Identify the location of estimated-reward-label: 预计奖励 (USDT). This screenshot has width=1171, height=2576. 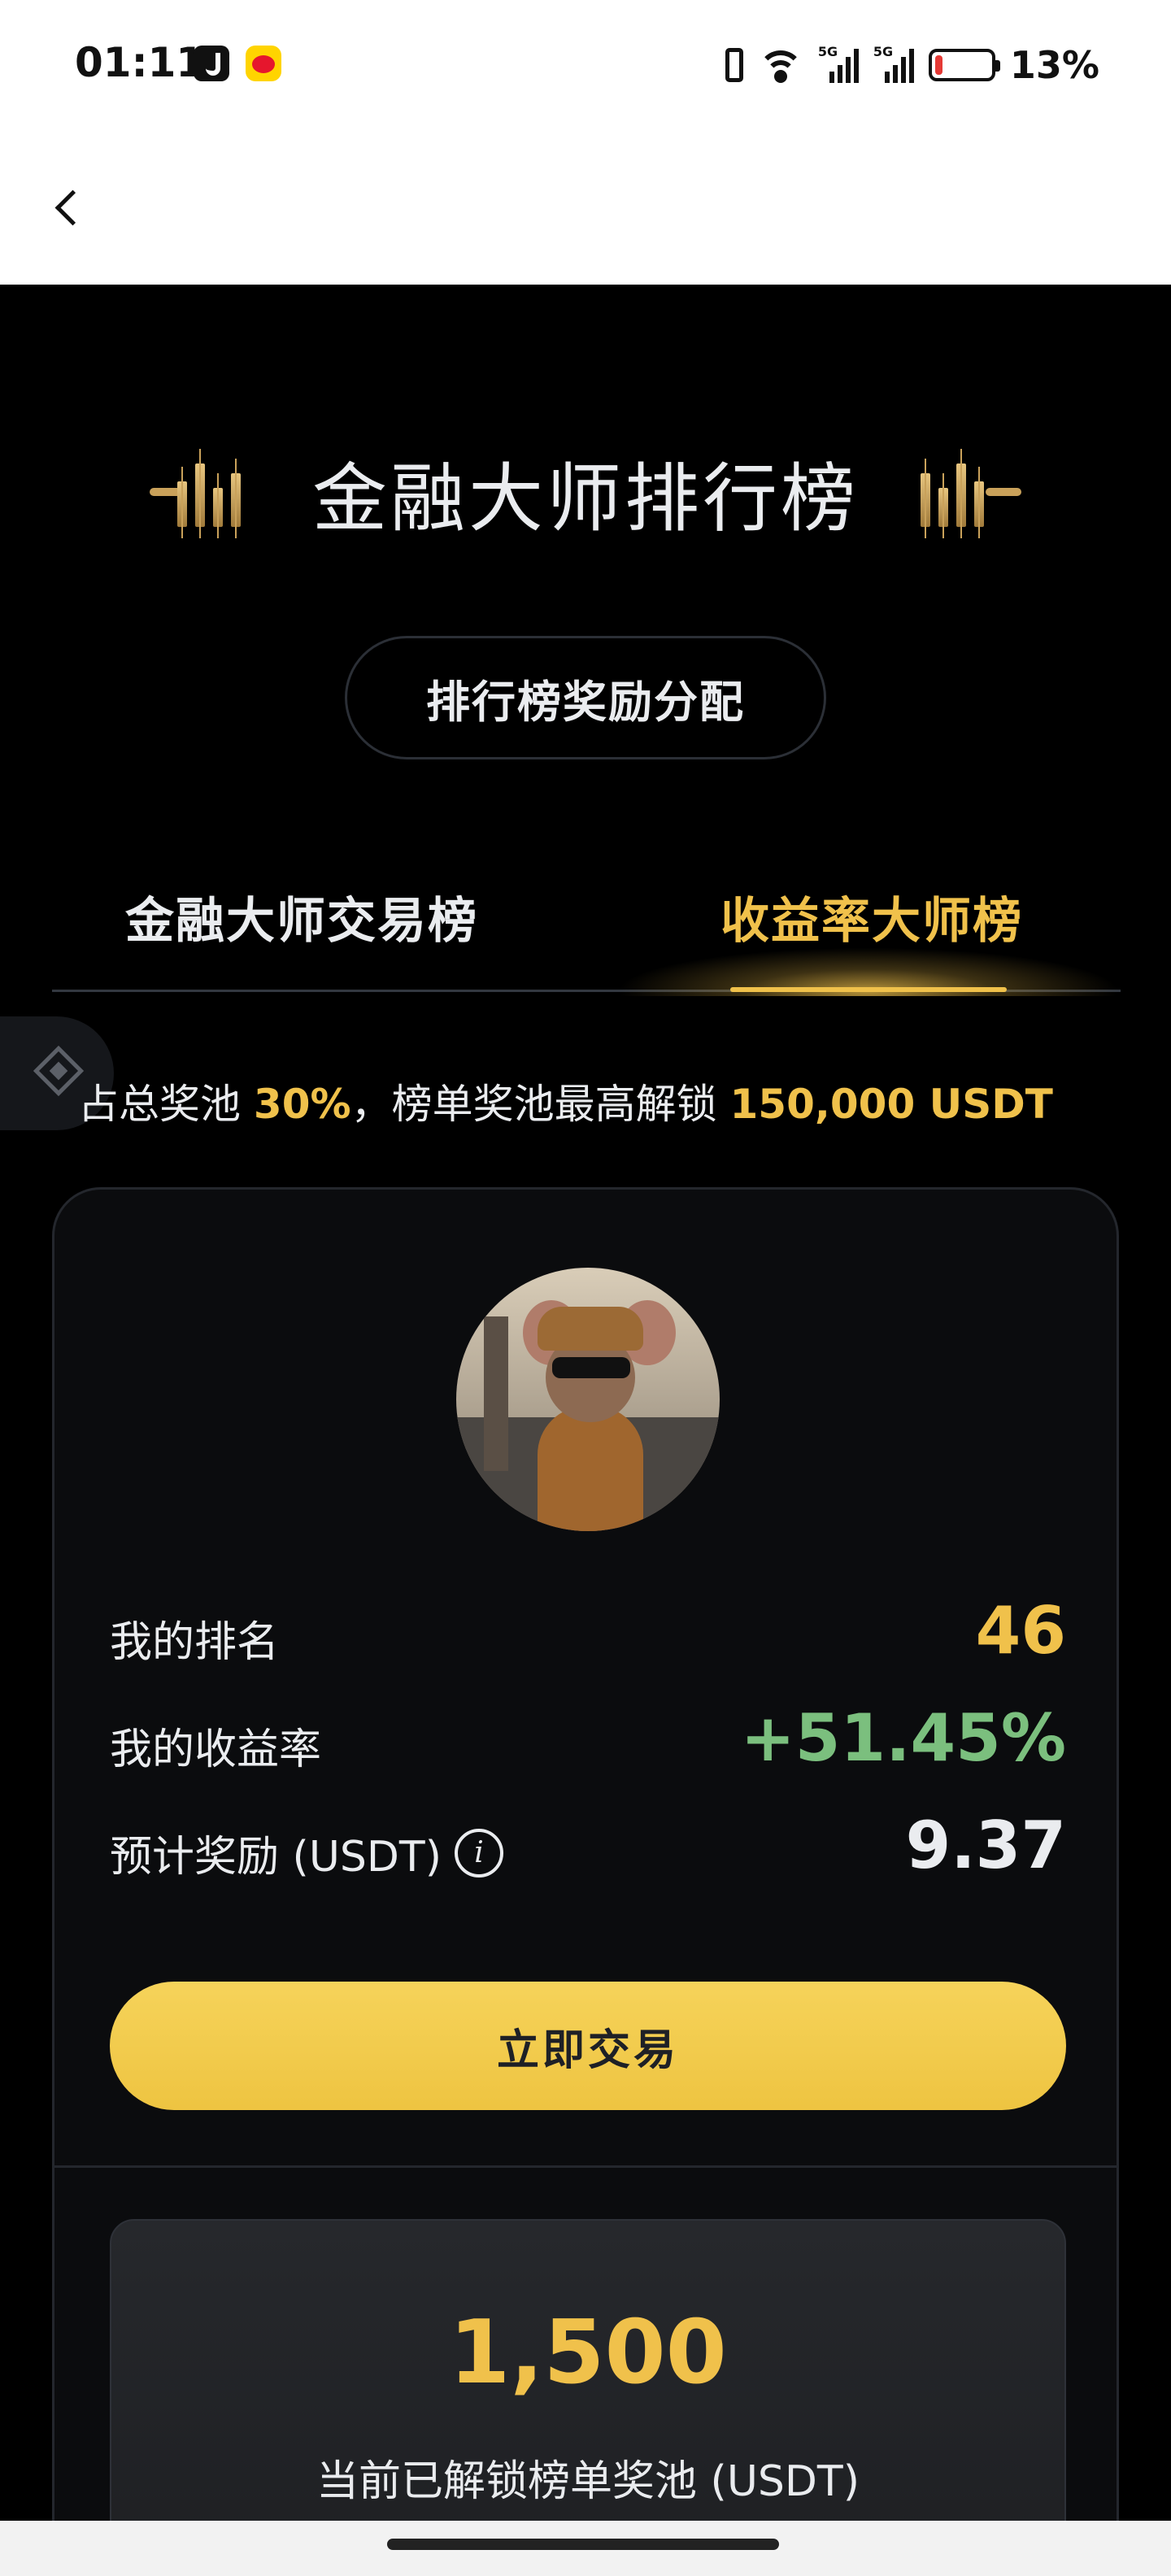
(276, 1857).